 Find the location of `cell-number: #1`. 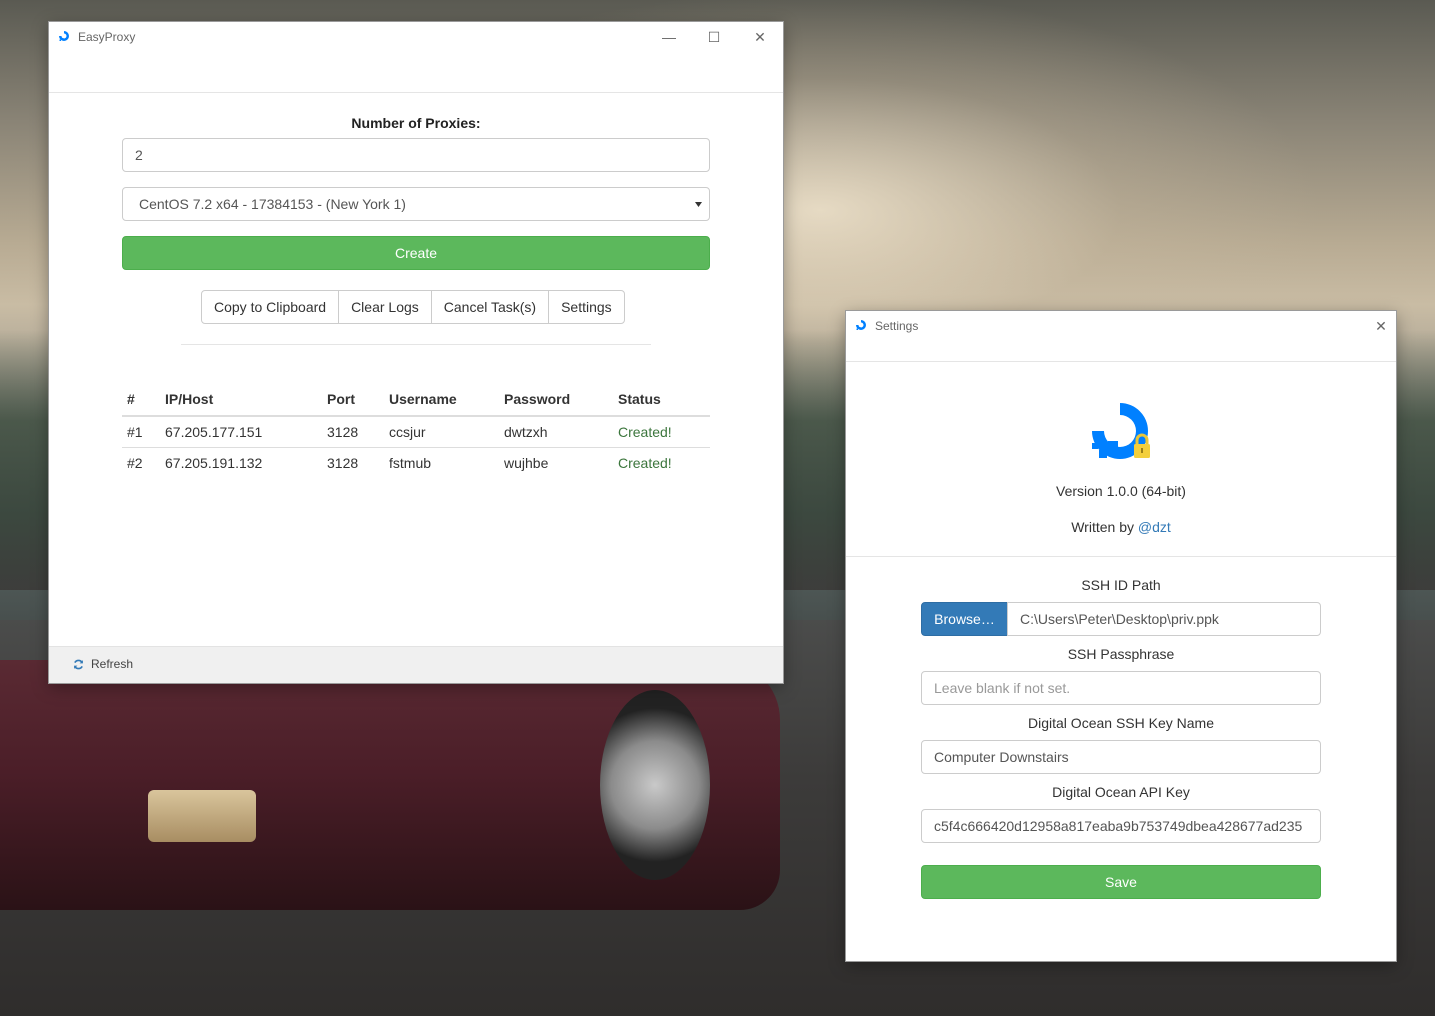

cell-number: #1 is located at coordinates (135, 432).